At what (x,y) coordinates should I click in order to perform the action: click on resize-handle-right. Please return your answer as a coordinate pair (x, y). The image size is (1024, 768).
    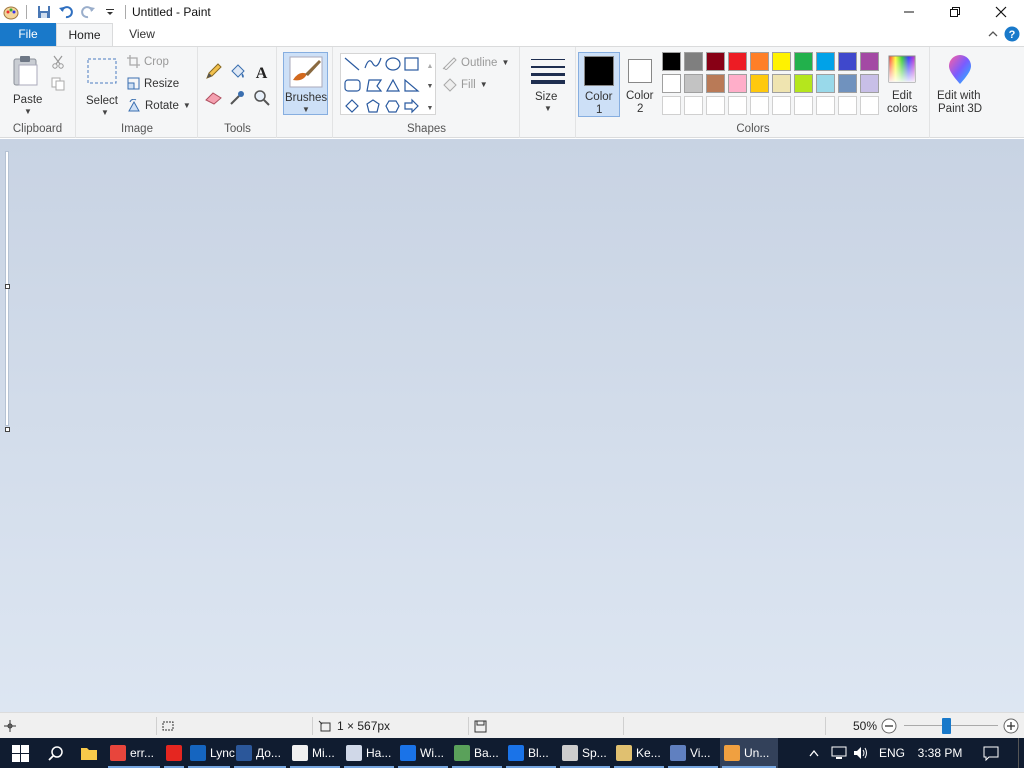
    Looking at the image, I should click on (7, 286).